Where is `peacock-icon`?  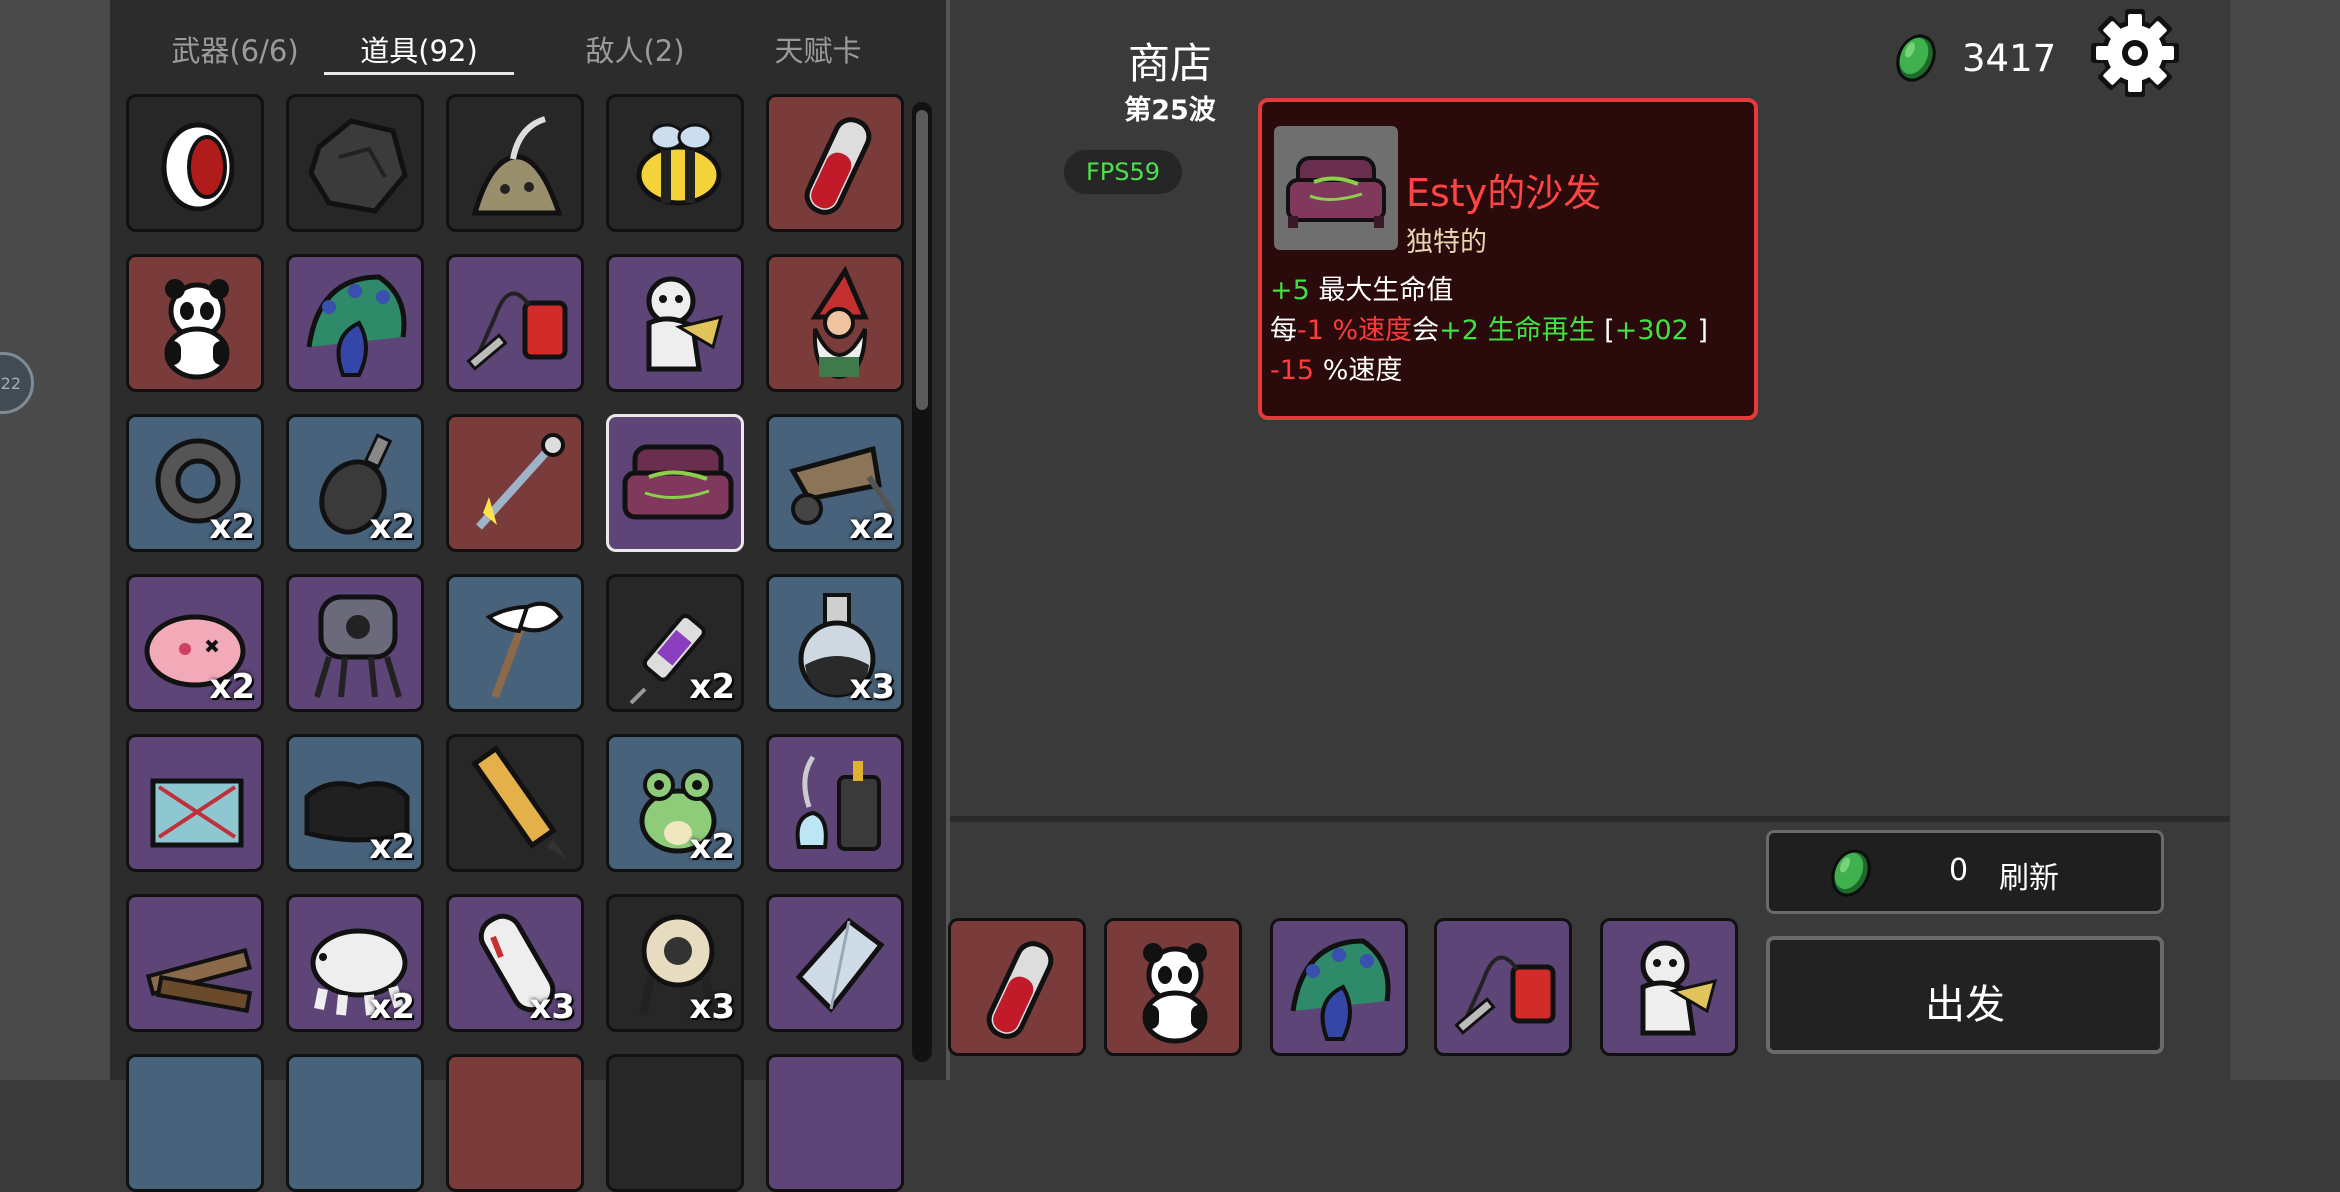 peacock-icon is located at coordinates (356, 325).